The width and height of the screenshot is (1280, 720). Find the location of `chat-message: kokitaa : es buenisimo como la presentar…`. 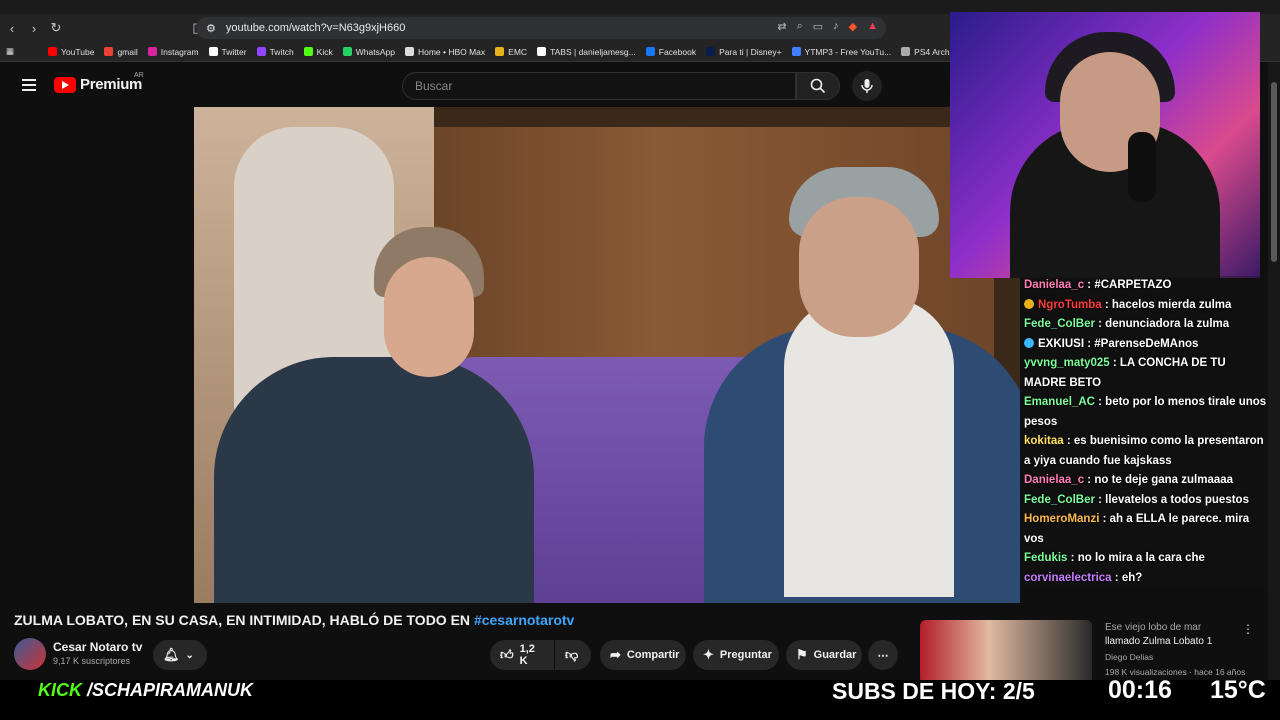

chat-message: kokitaa : es buenisimo como la presentar… is located at coordinates (1144, 451).